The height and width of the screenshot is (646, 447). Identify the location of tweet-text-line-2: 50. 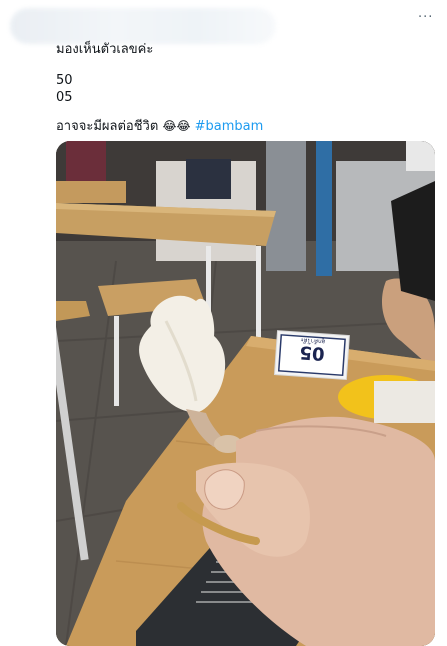
(64, 80).